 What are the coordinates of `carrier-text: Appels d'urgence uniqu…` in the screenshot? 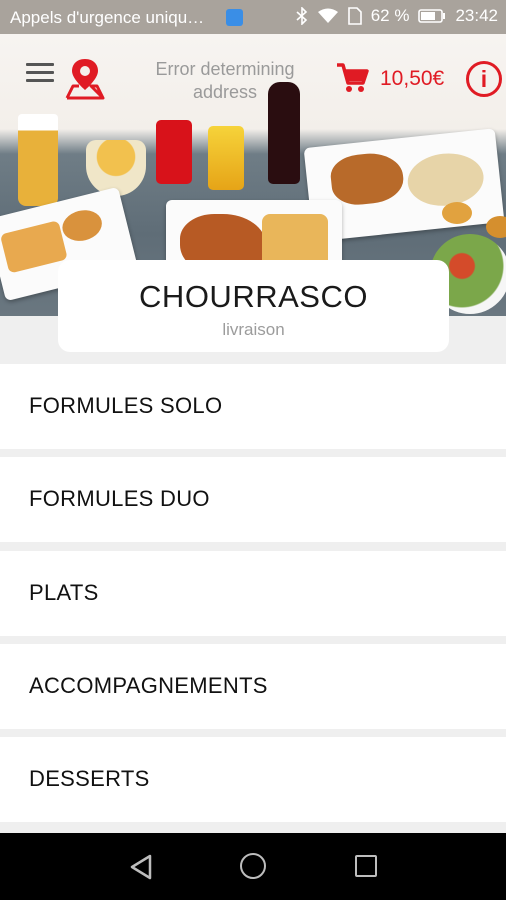 It's located at (107, 17).